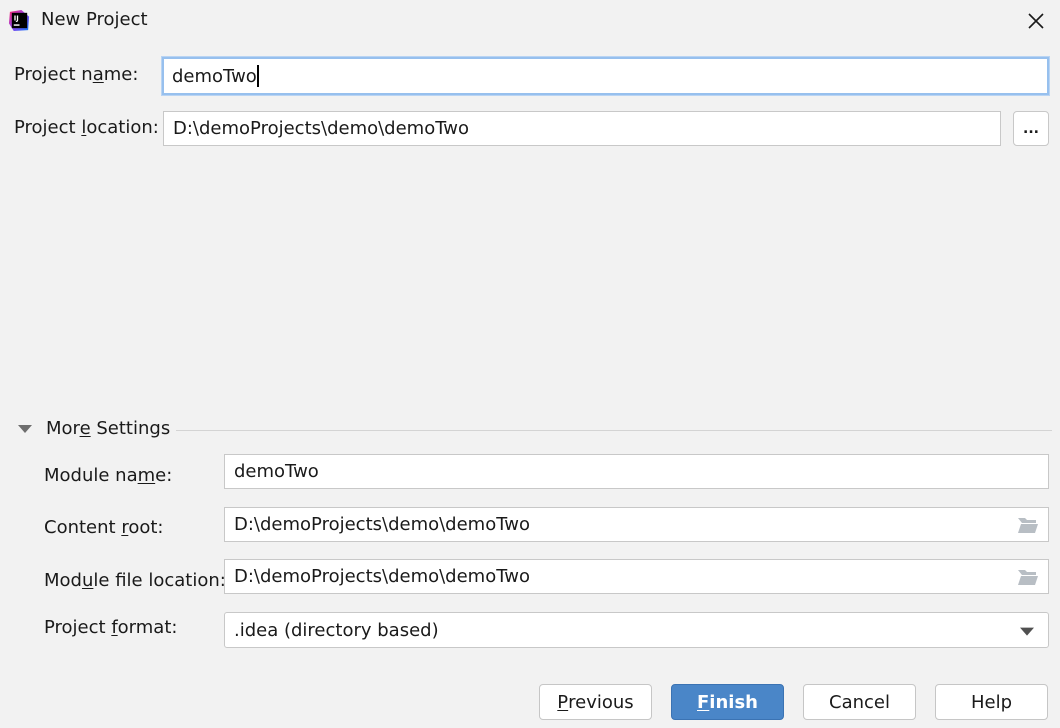 The width and height of the screenshot is (1060, 728). I want to click on expand-triangle-icon, so click(25, 428).